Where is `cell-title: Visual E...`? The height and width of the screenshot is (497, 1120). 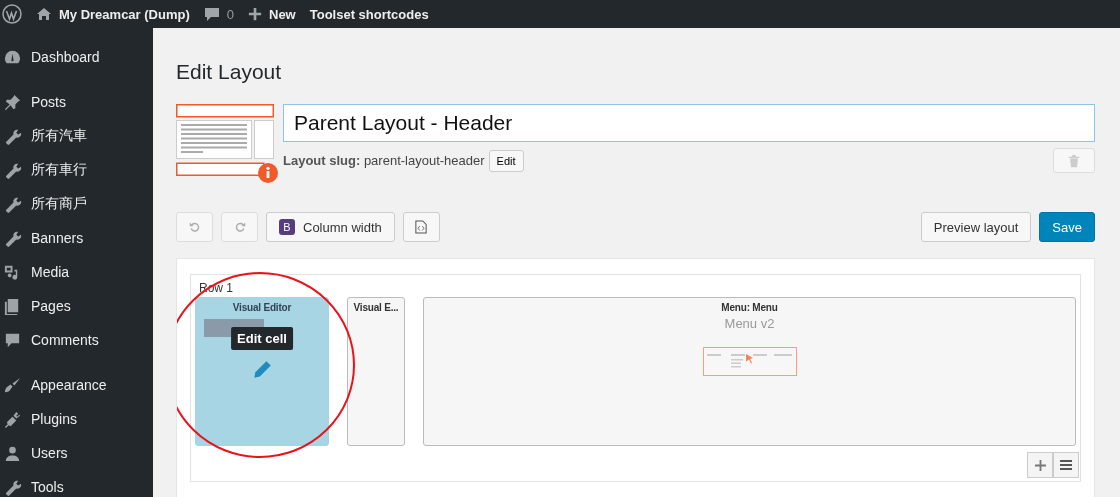
cell-title: Visual E... is located at coordinates (376, 307).